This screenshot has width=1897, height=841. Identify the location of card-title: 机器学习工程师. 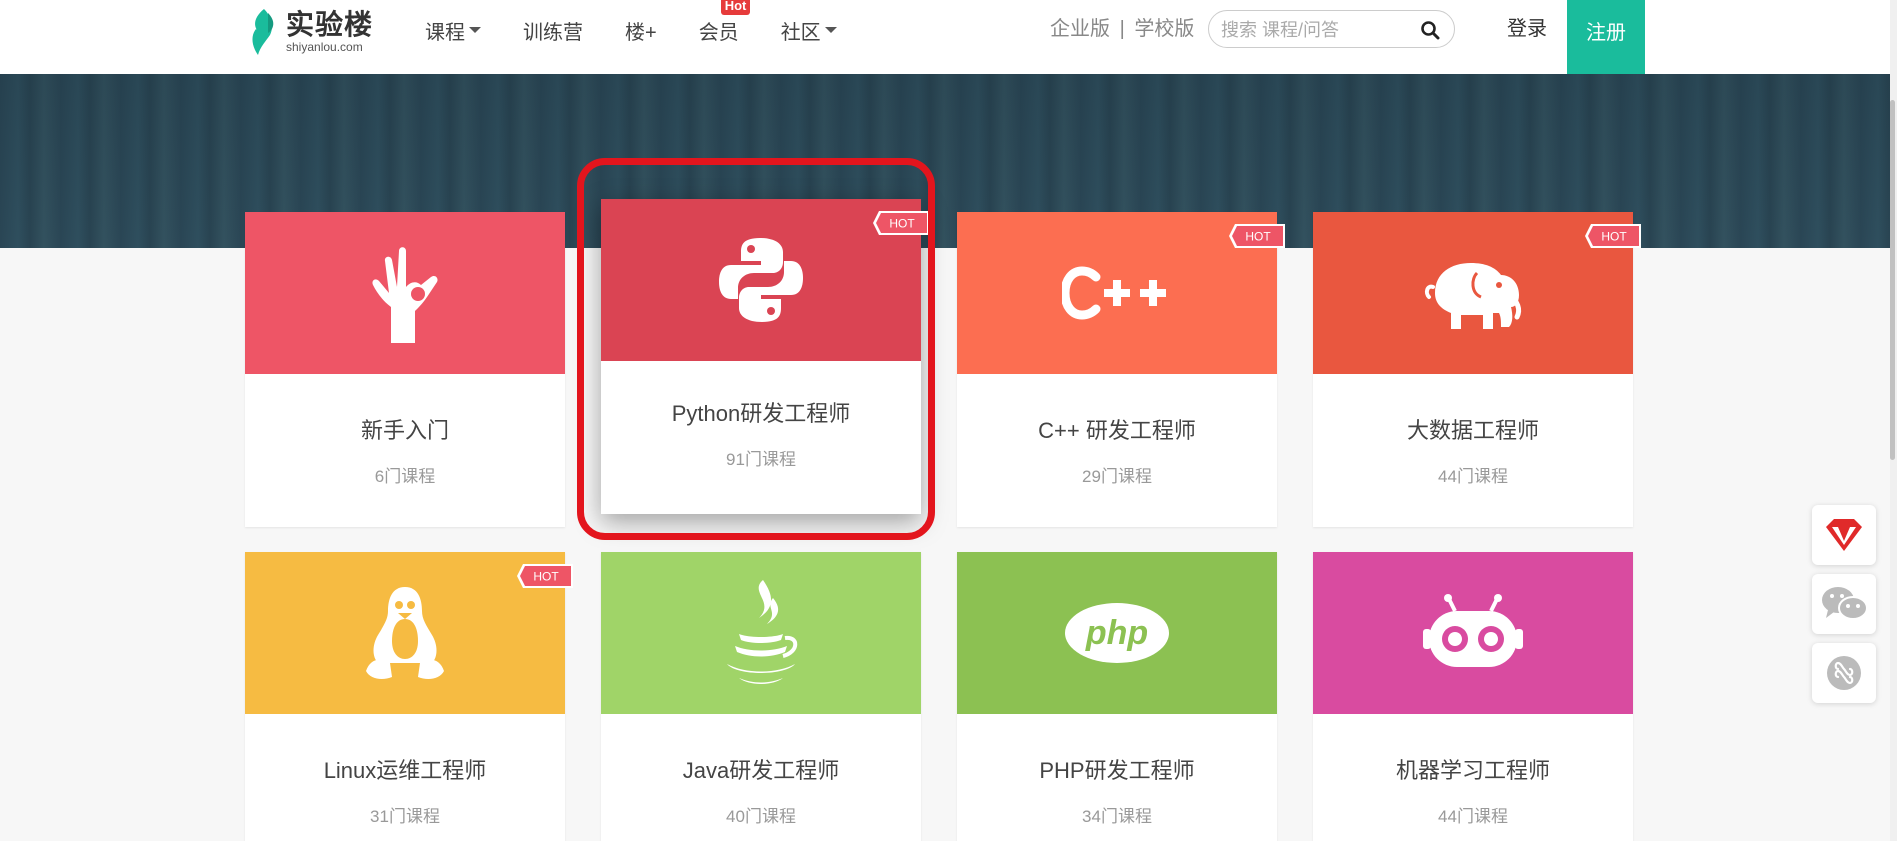
(1472, 770).